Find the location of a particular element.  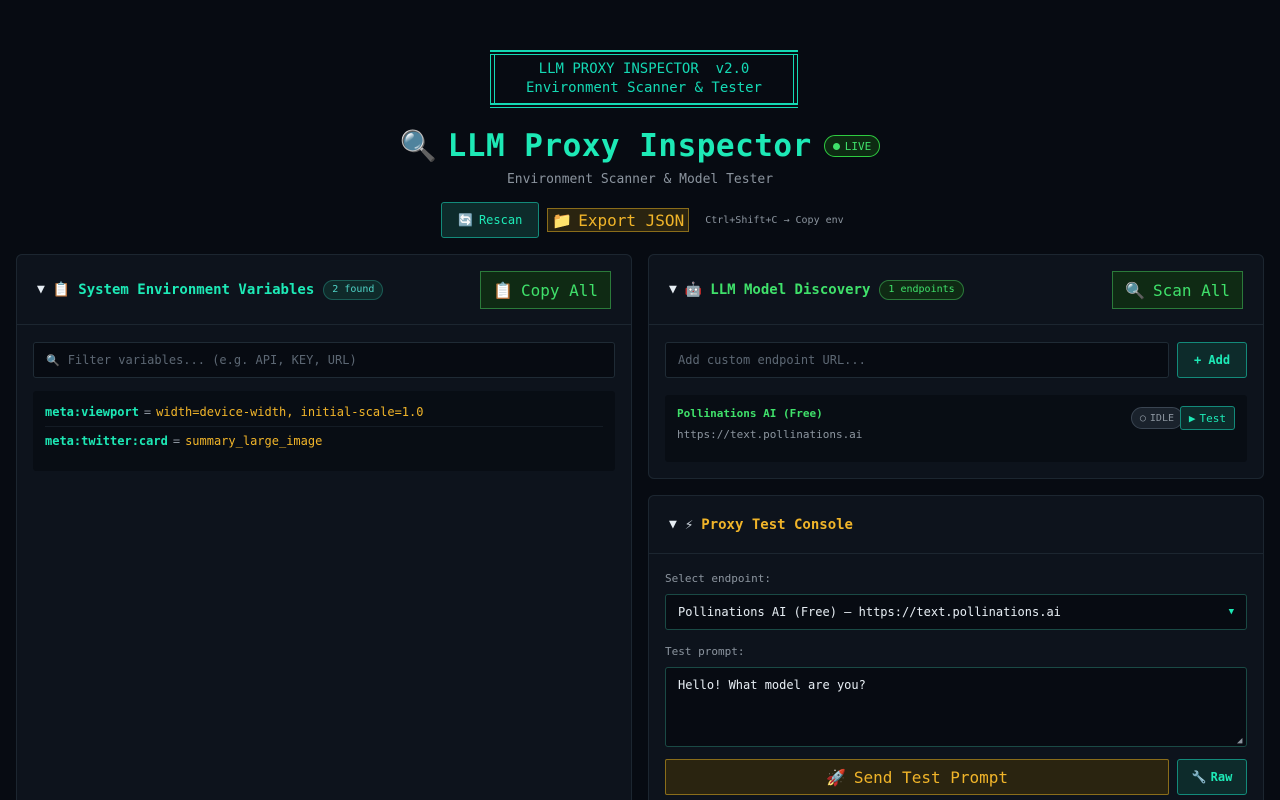

raw-label: Raw is located at coordinates (1221, 777).